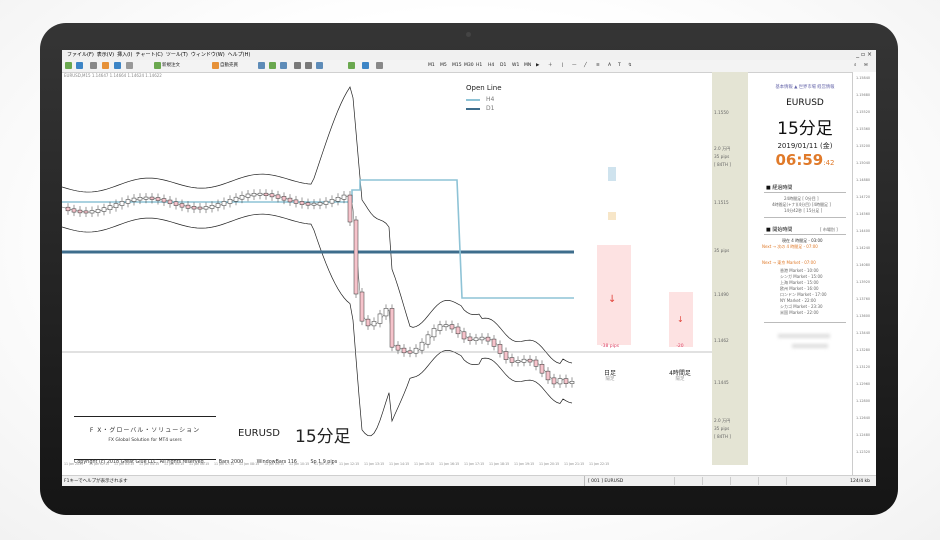 The image size is (940, 540). I want to click on new-order-button: 新規注文, so click(171, 66).